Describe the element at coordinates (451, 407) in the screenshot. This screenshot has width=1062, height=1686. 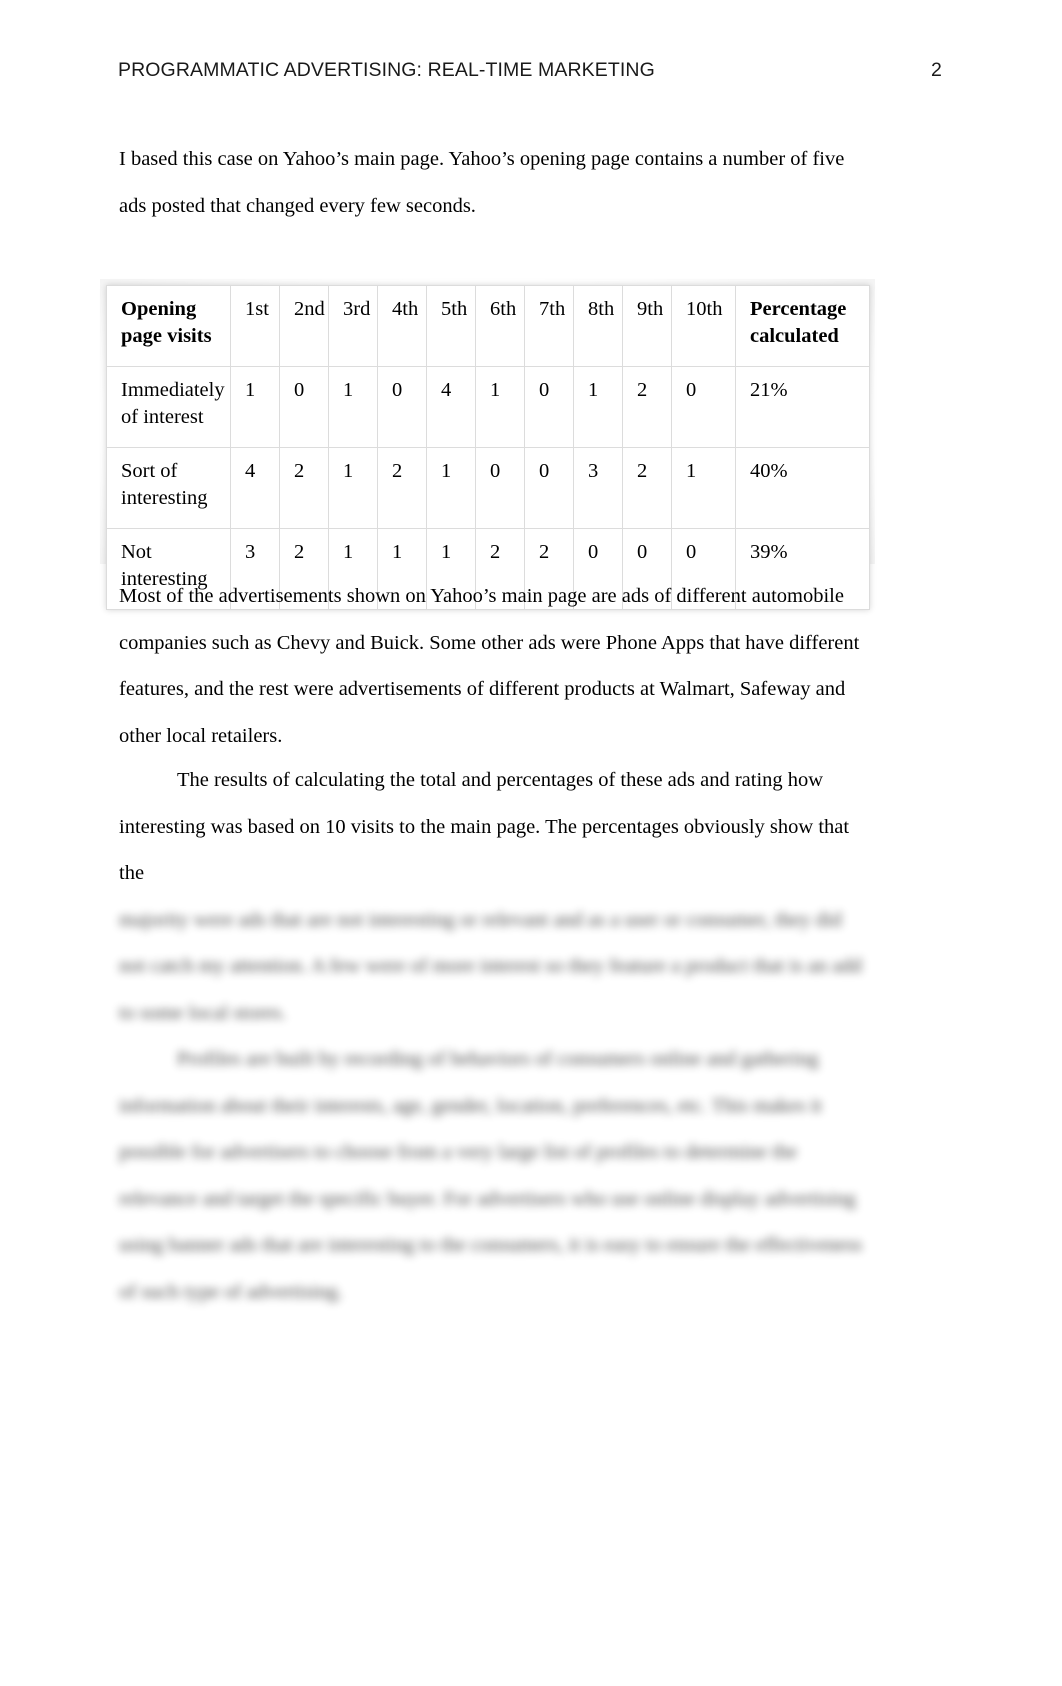
I see `cell-r0-c5: 4` at that location.